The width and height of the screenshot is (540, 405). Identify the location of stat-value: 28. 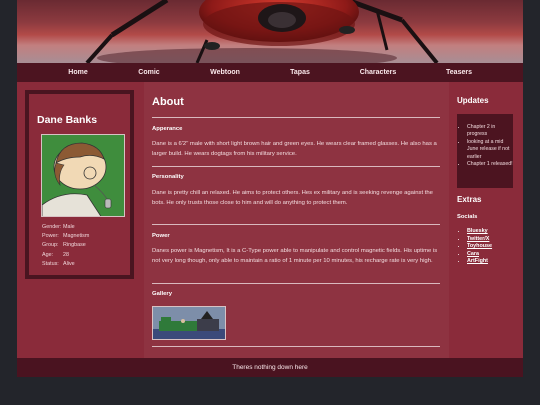
(66, 254).